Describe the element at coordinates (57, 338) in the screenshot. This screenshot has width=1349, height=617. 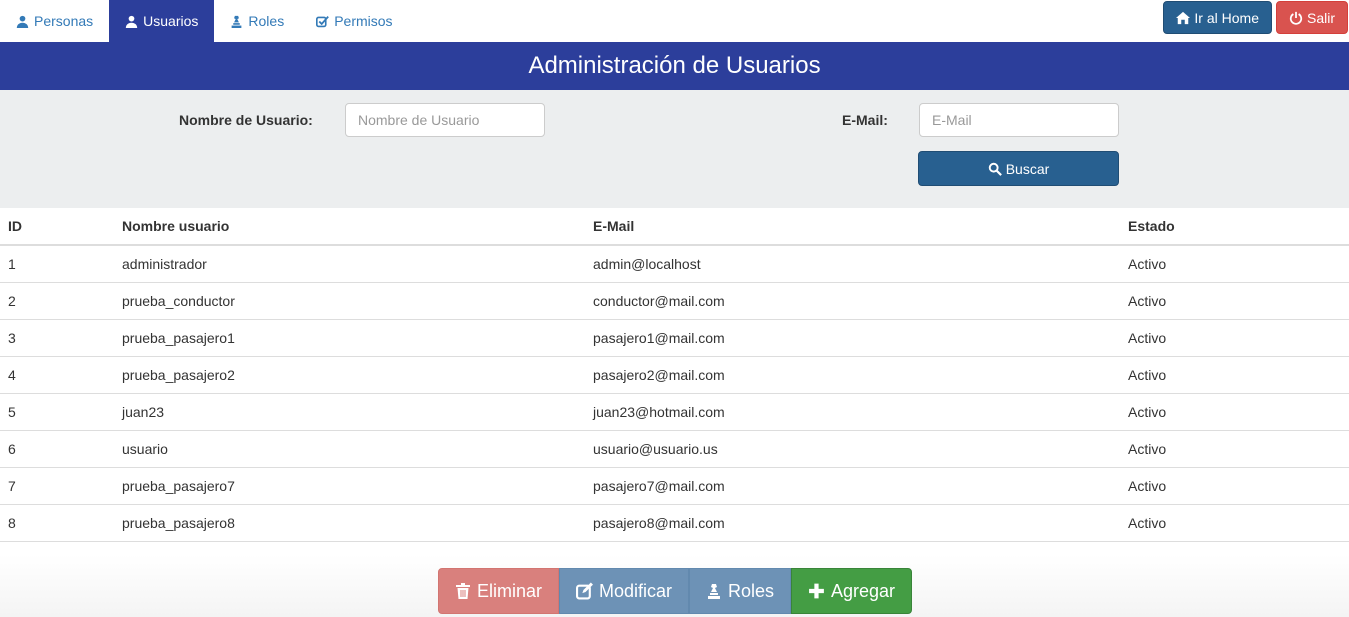
I see `cell-id: 3` at that location.